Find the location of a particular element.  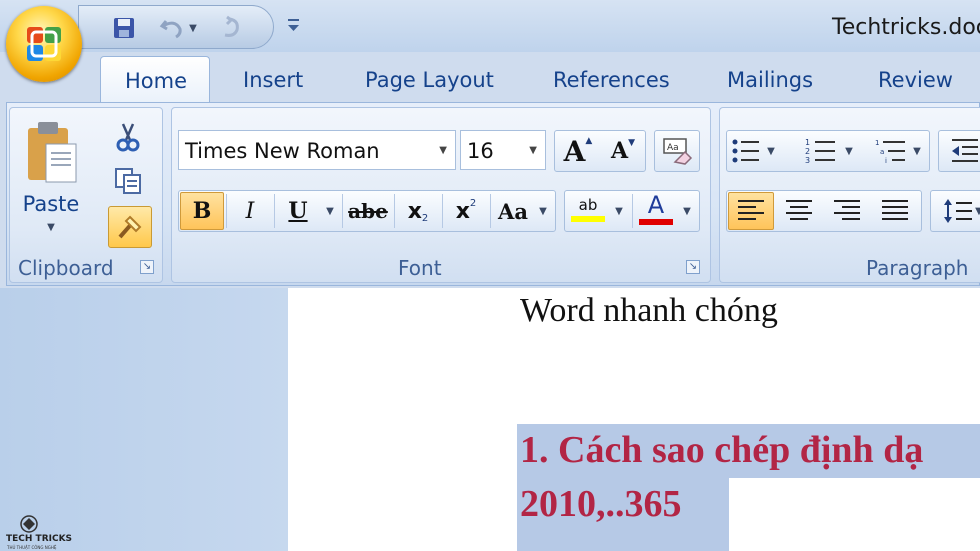

font-size-combo: 16 ▼ is located at coordinates (503, 150).